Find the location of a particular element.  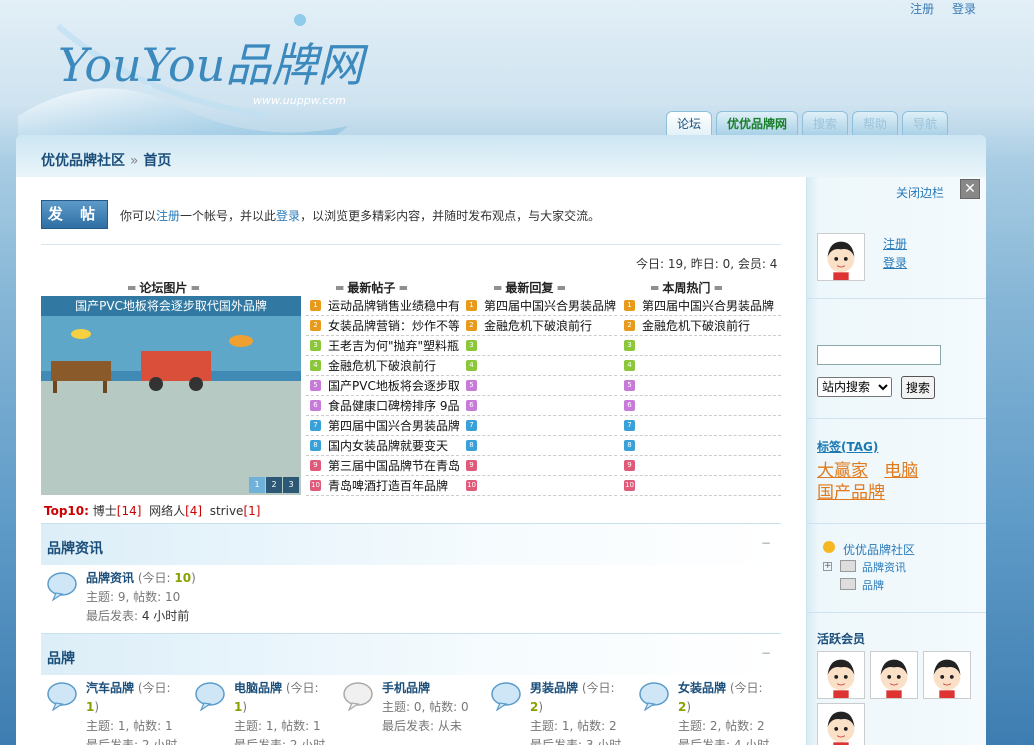

top-login-link: 登录 is located at coordinates (964, 9).